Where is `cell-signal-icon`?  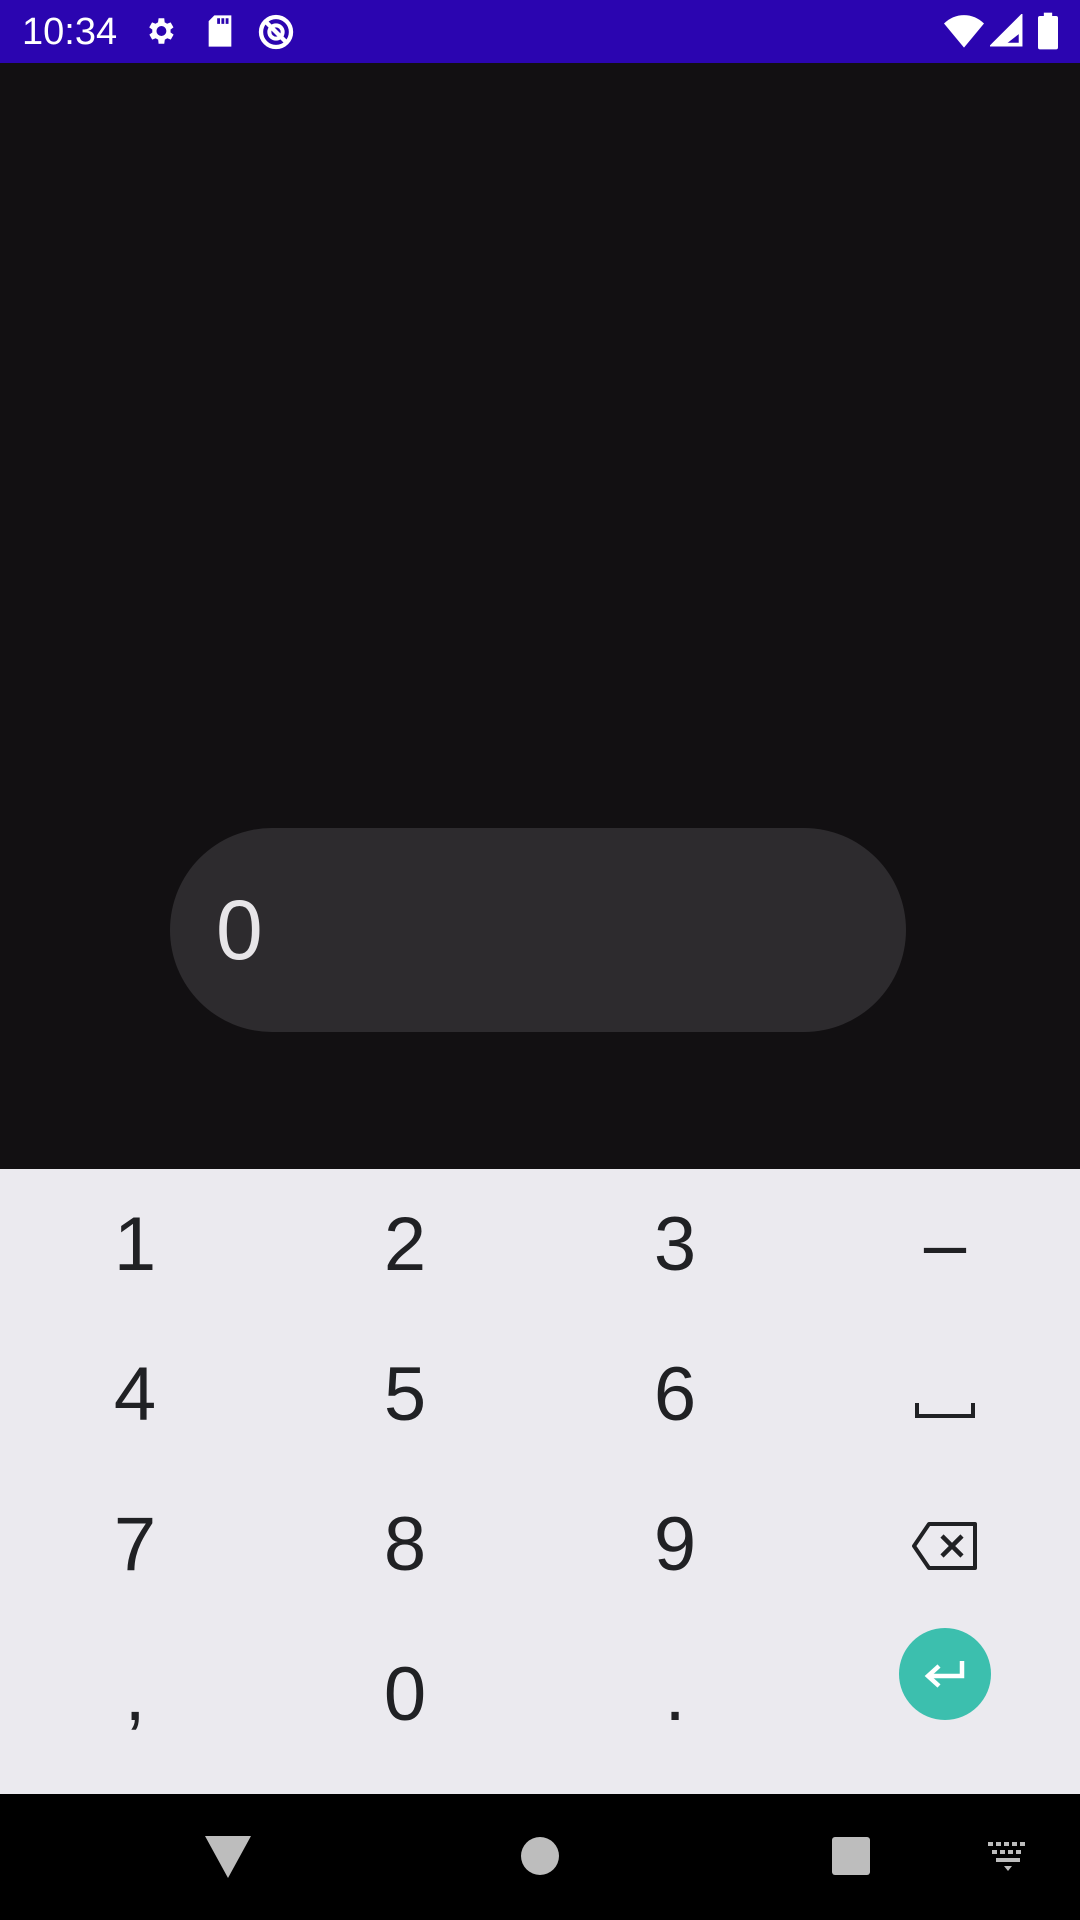 cell-signal-icon is located at coordinates (1006, 32).